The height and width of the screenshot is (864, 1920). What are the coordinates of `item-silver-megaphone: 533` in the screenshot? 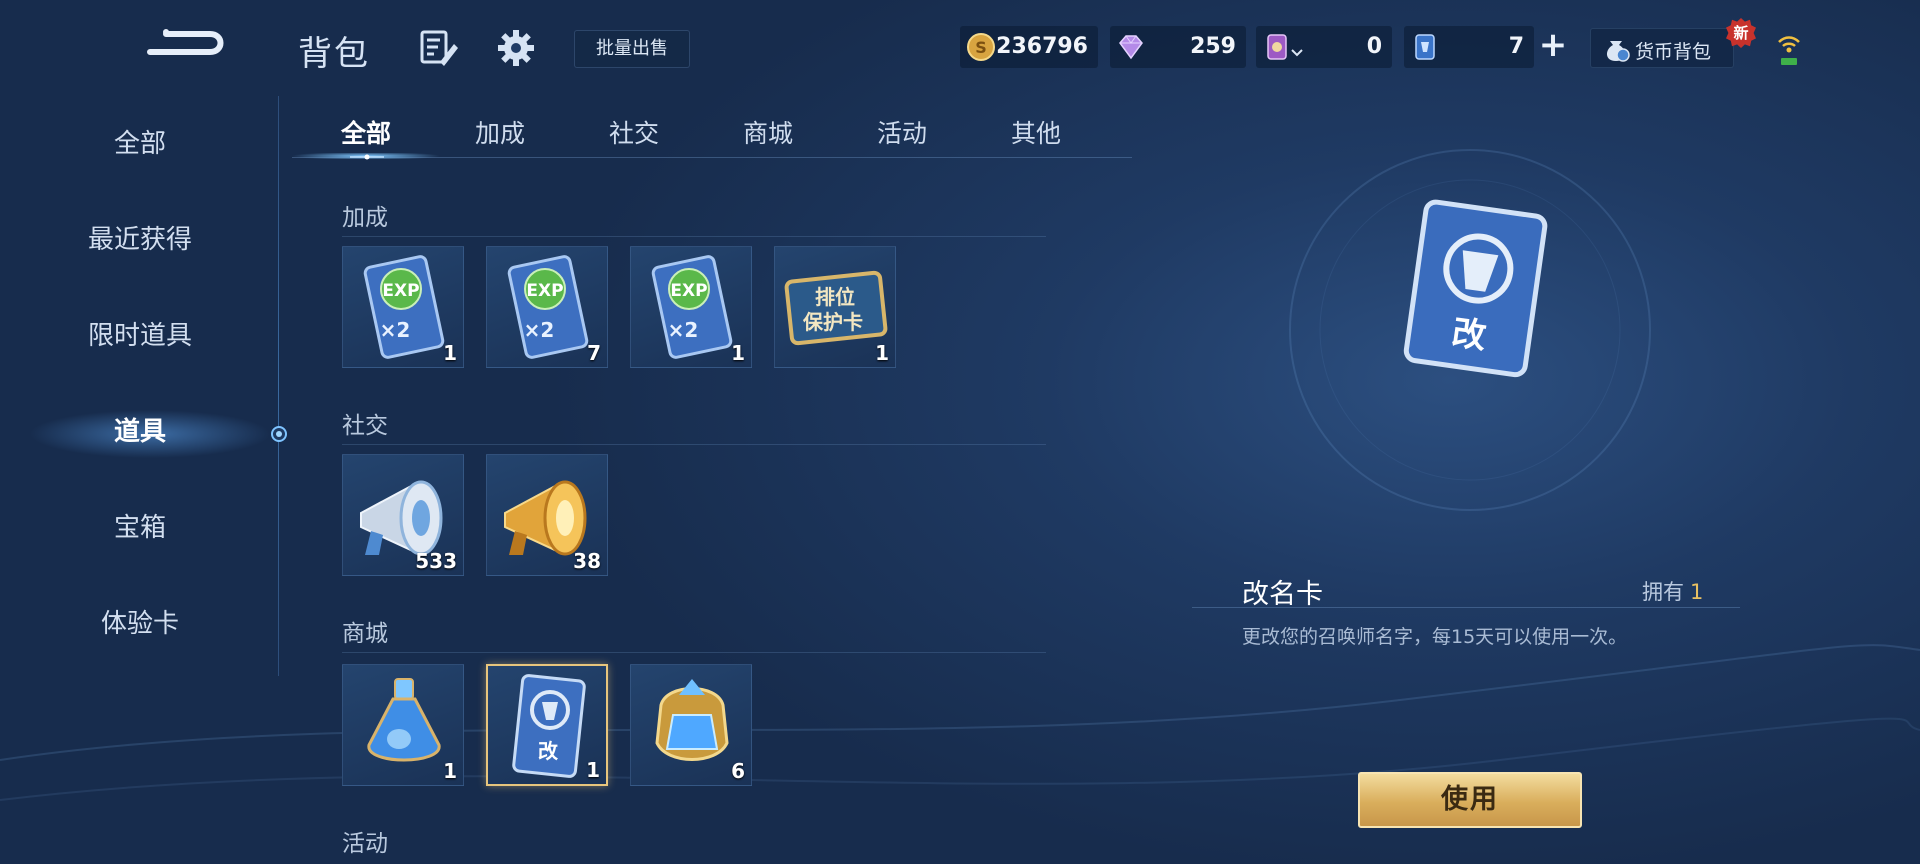 It's located at (403, 515).